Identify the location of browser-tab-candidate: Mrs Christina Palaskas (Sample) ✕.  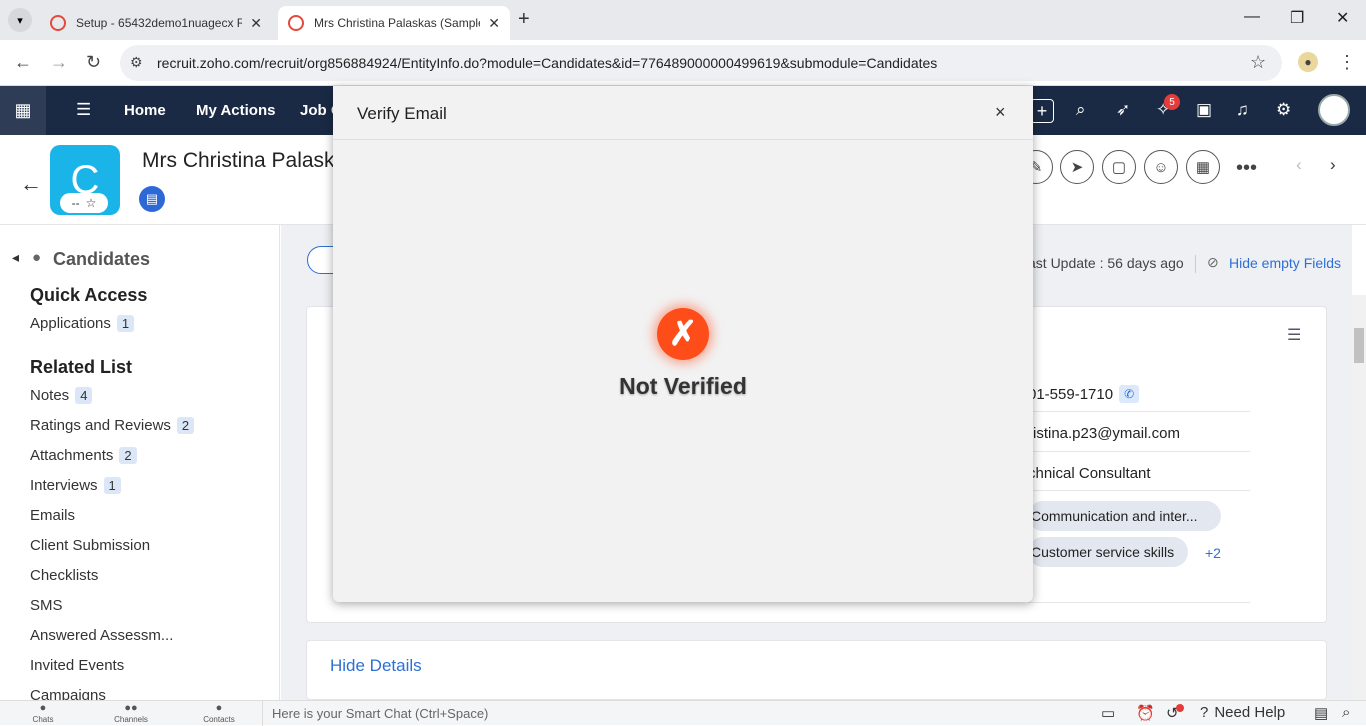
(394, 23).